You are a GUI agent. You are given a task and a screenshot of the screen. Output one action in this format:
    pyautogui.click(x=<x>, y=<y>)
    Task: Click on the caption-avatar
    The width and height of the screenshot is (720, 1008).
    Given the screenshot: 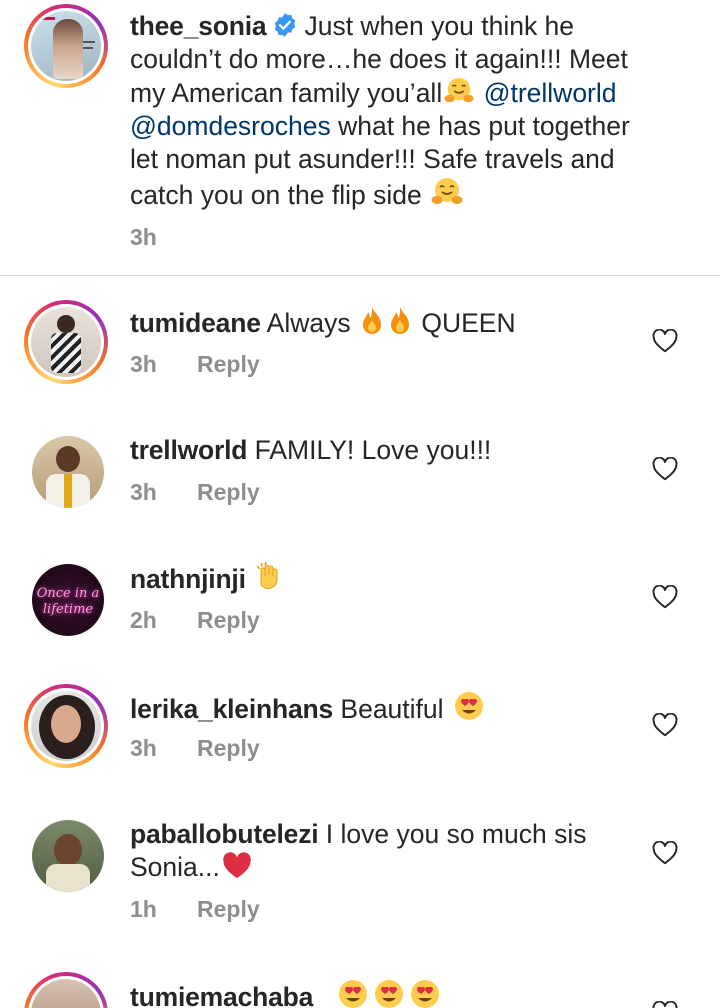 What is the action you would take?
    pyautogui.click(x=66, y=46)
    